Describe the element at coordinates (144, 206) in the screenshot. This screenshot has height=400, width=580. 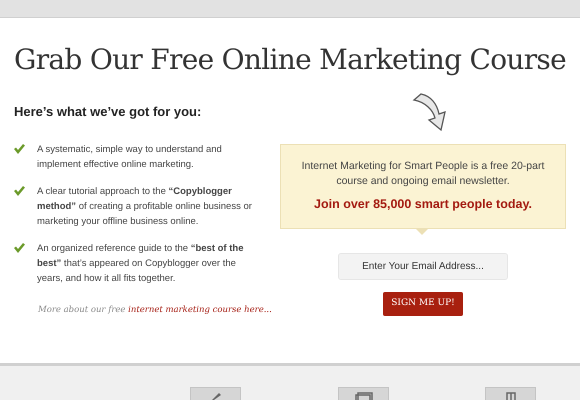
I see `feature-text: A clear tutorial approach to the “Copyblogger method” of creating a profitable online business or marketing your offline business online.` at that location.